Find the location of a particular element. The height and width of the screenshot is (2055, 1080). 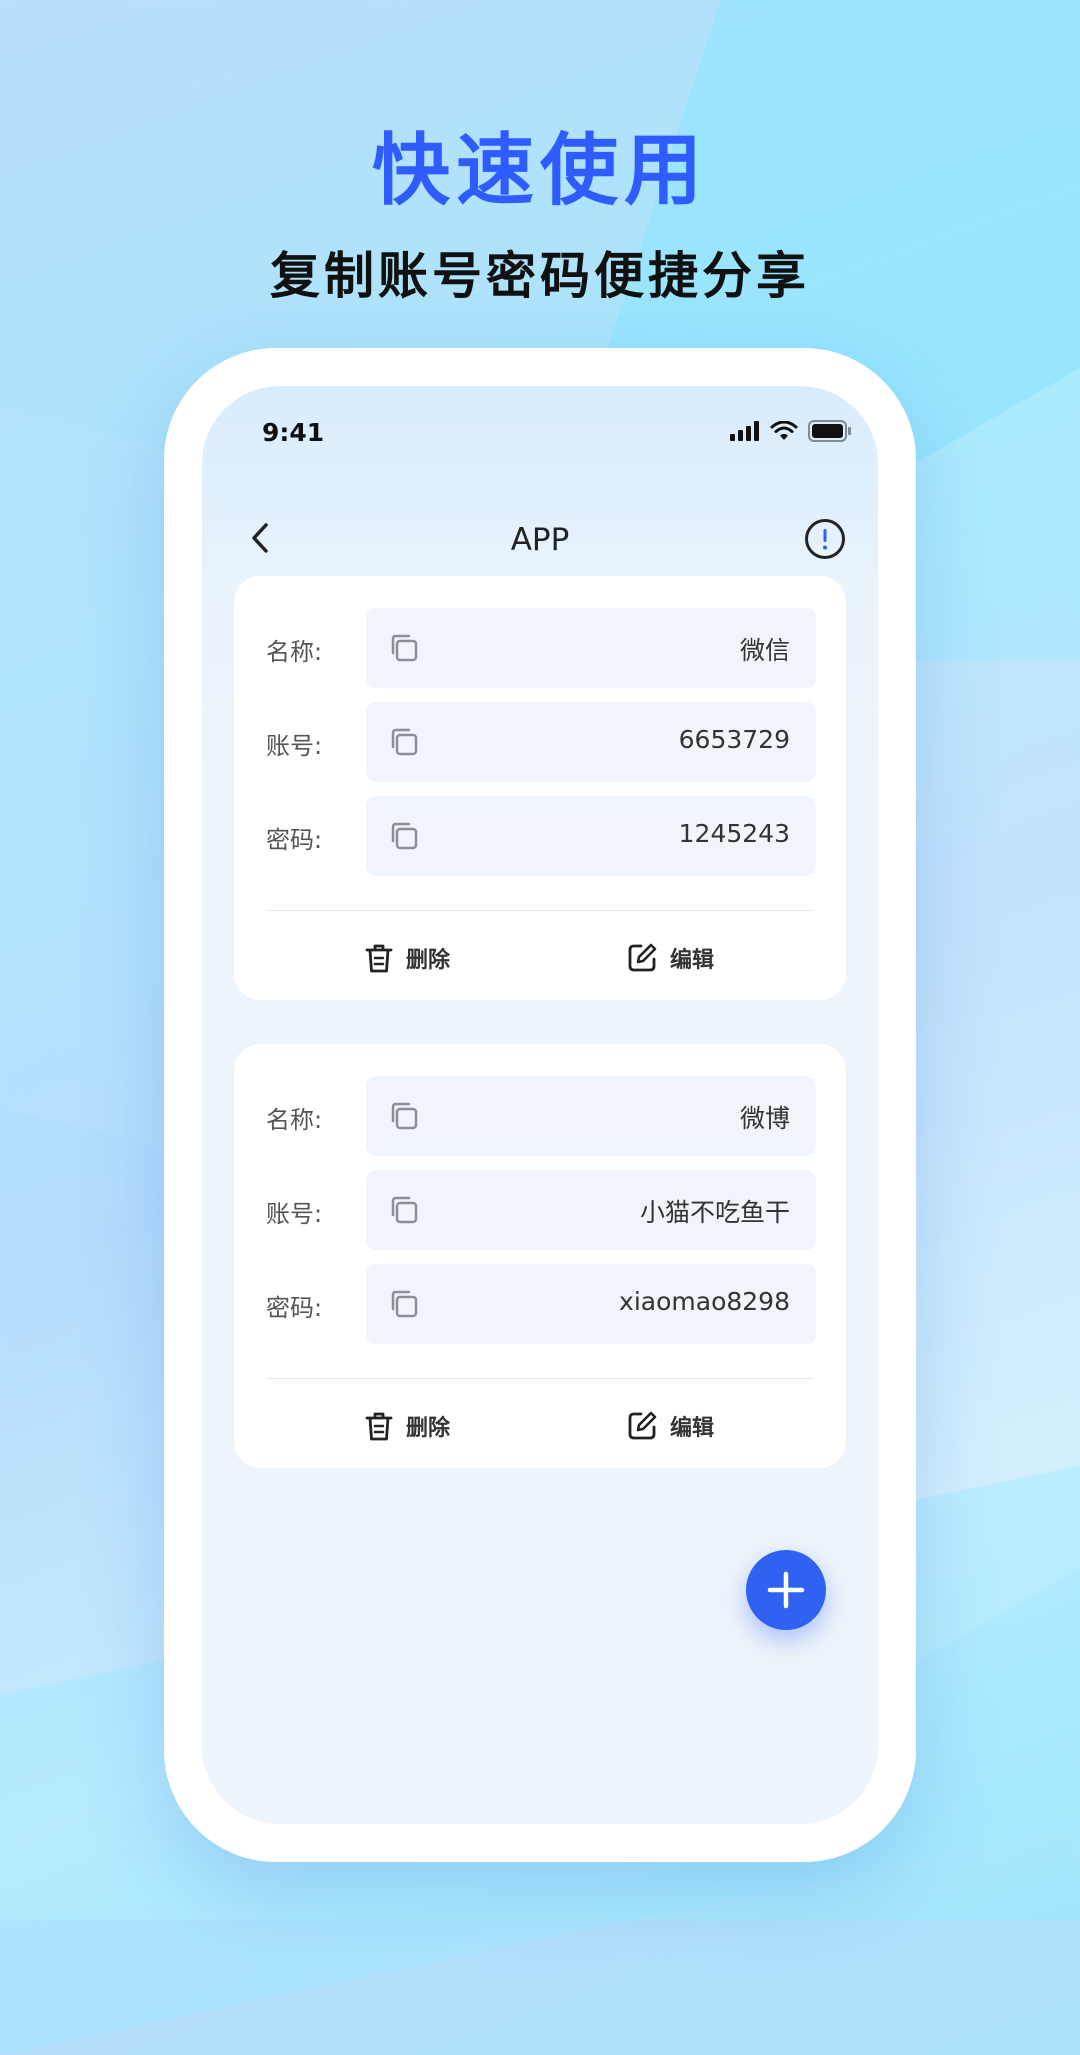

add-account-button is located at coordinates (786, 1590).